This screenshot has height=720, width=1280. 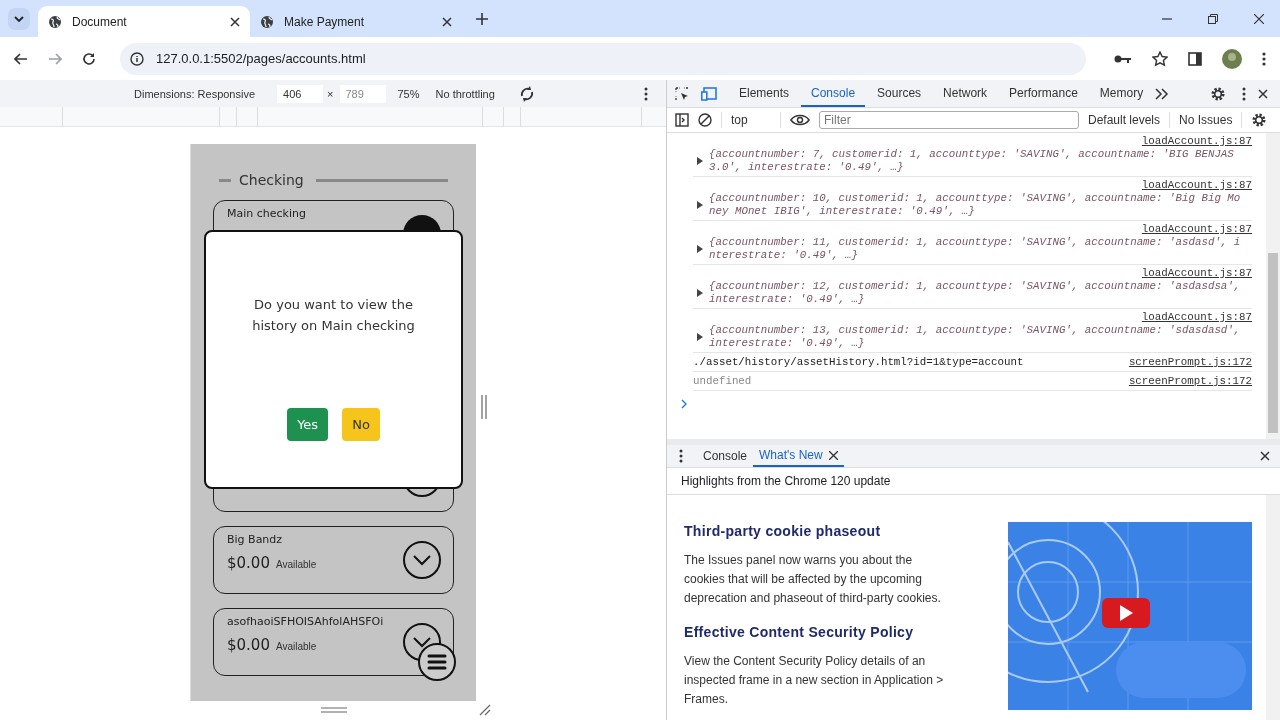 I want to click on height-field: 789, so click(x=362, y=93).